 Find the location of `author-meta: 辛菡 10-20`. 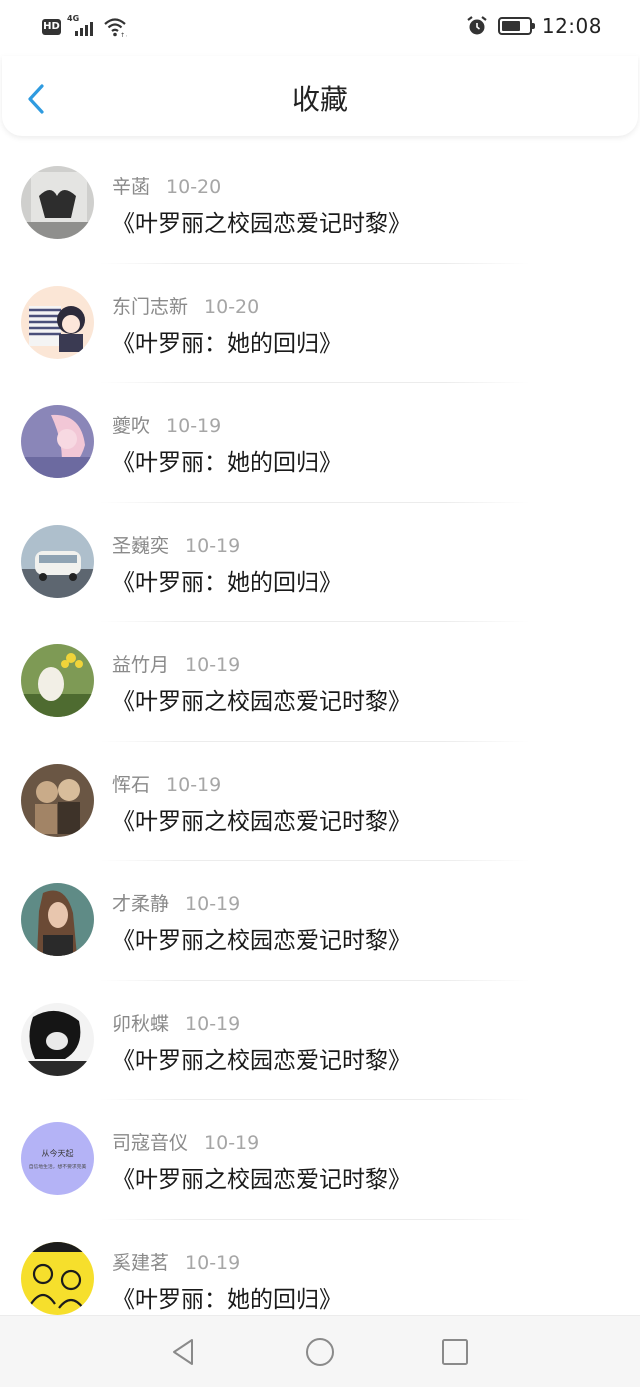

author-meta: 辛菡 10-20 is located at coordinates (166, 185).